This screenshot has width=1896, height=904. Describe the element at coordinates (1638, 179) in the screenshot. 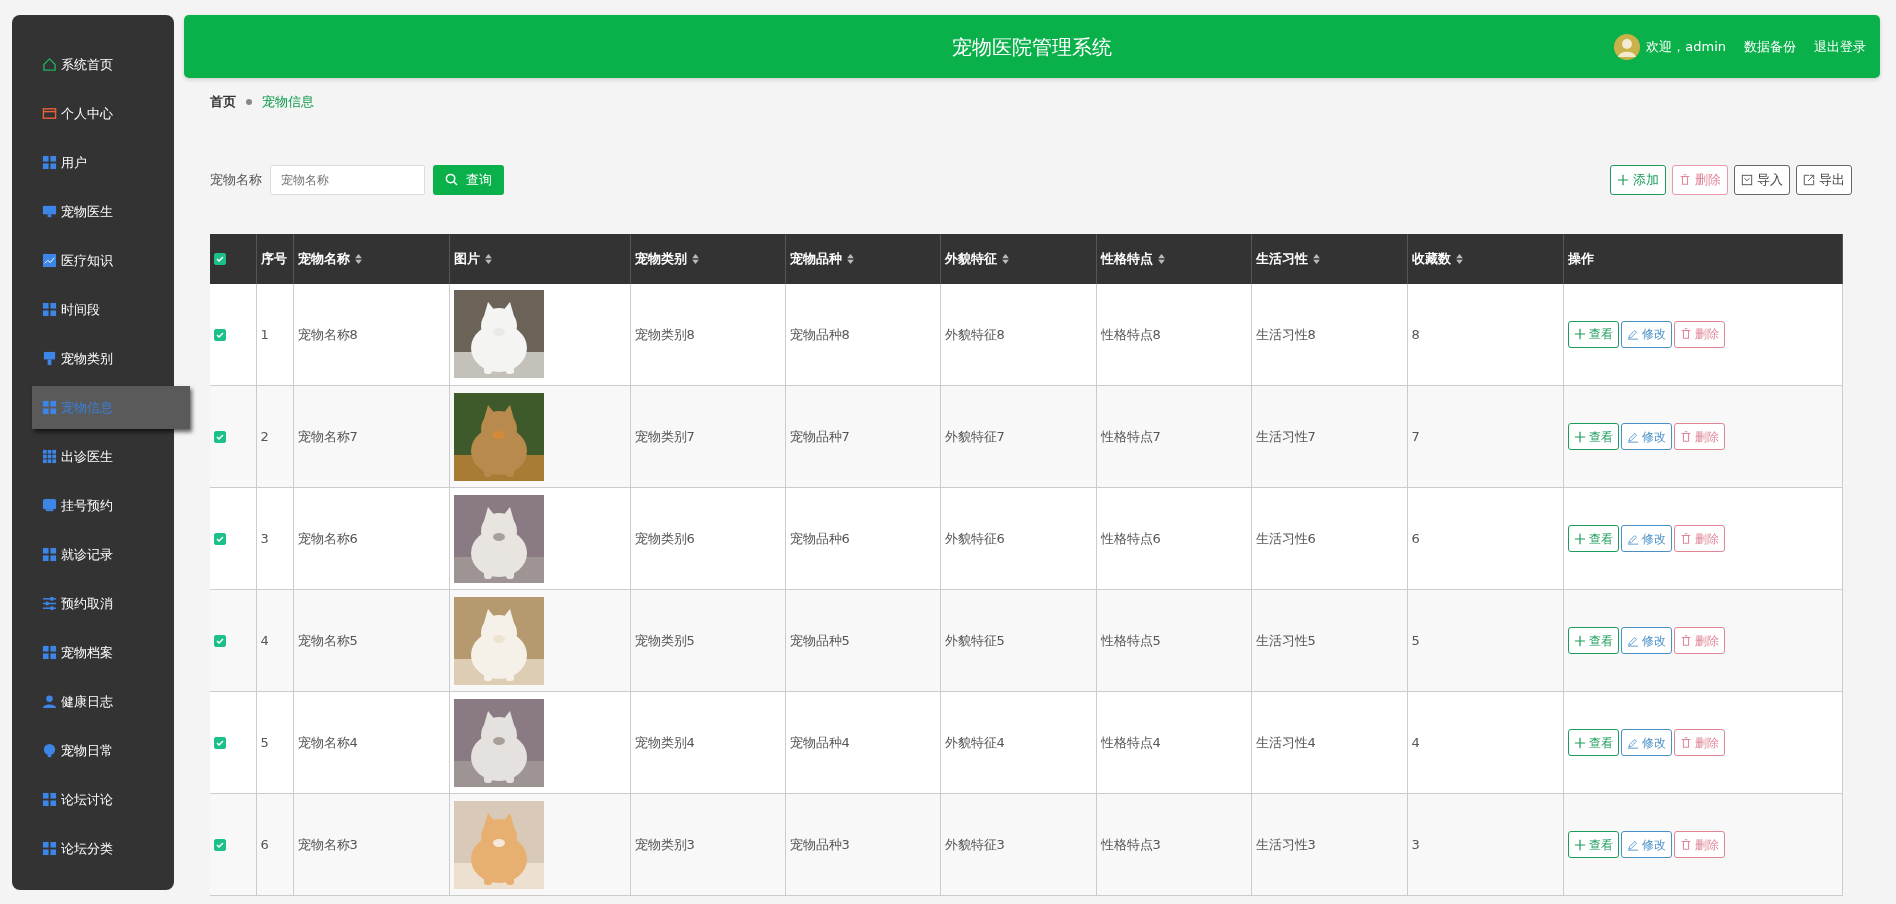

I see `add-button: 添加` at that location.